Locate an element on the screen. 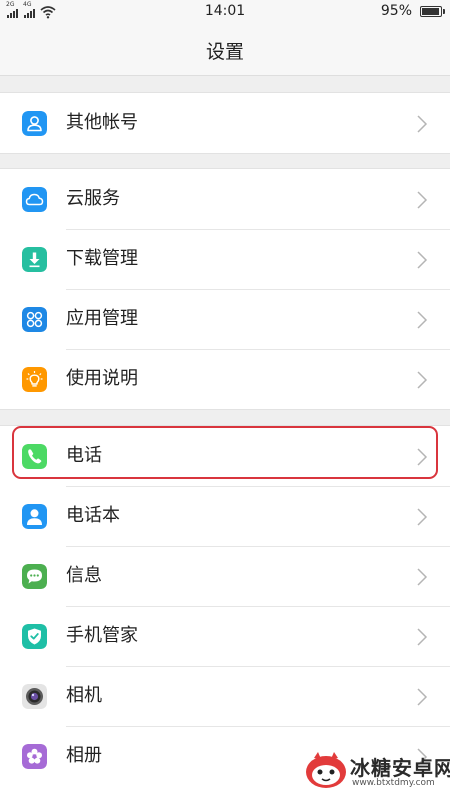 The width and height of the screenshot is (450, 800). site-watermark: 冰糖安卓网 www.btxtdmy.com is located at coordinates (377, 770).